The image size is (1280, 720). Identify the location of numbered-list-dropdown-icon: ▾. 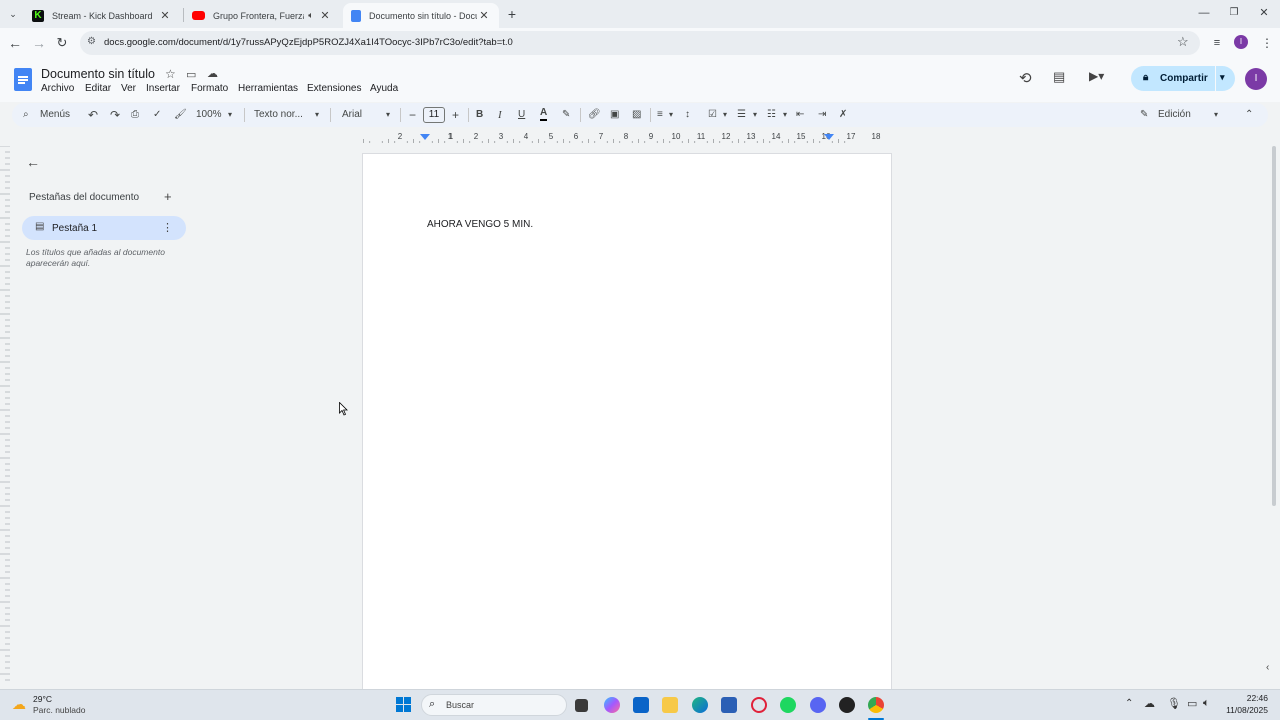
(785, 115).